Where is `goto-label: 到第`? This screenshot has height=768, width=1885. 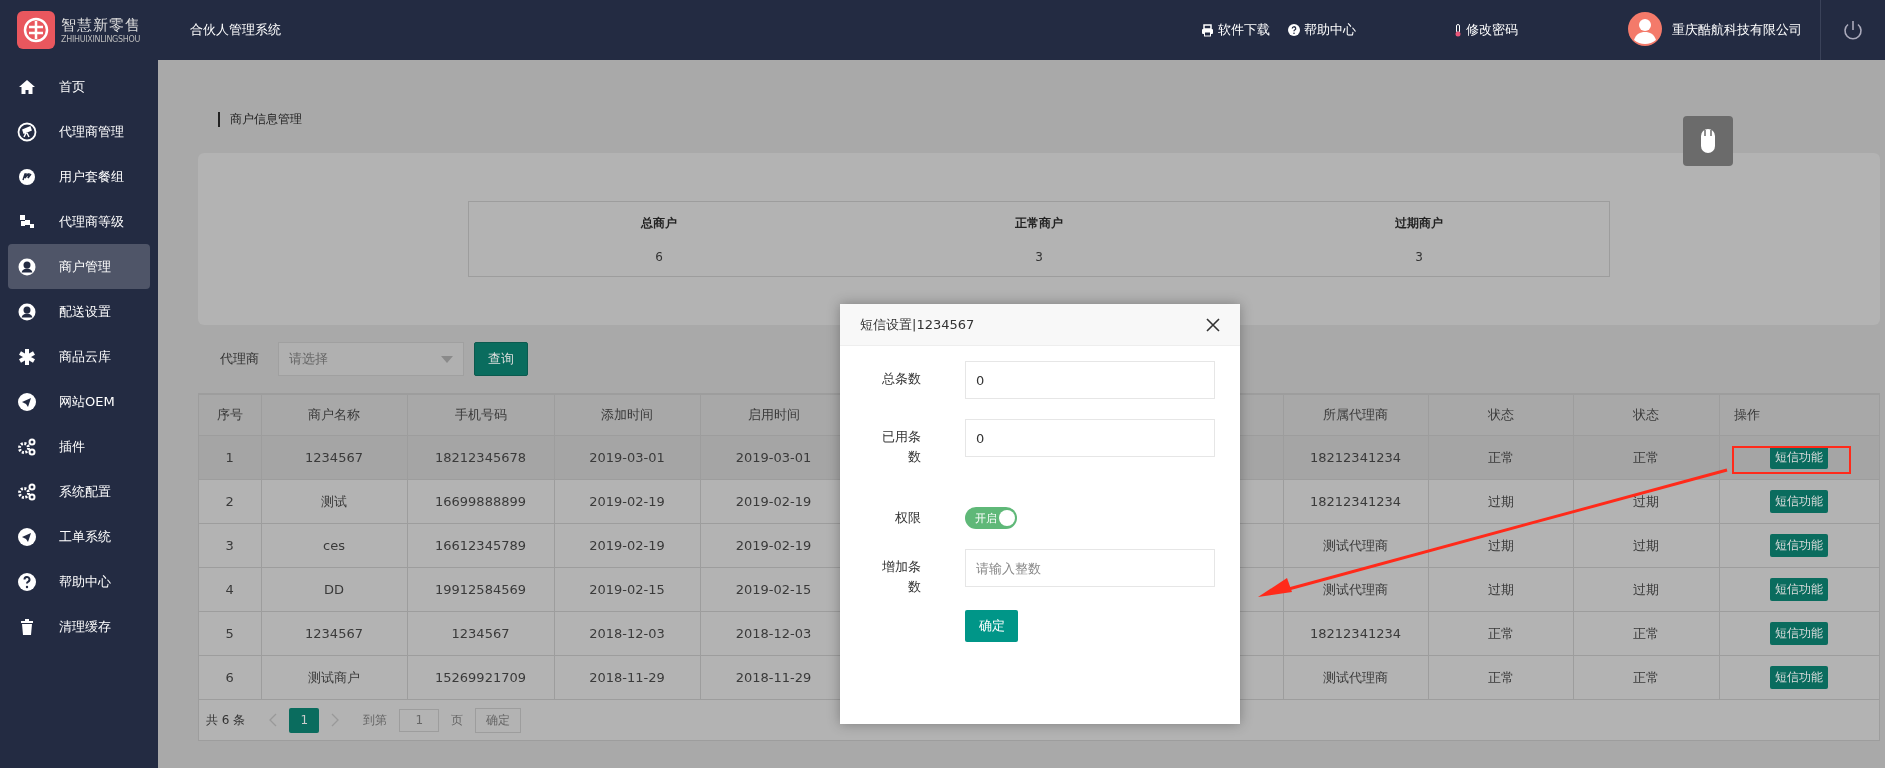
goto-label: 到第 is located at coordinates (375, 720).